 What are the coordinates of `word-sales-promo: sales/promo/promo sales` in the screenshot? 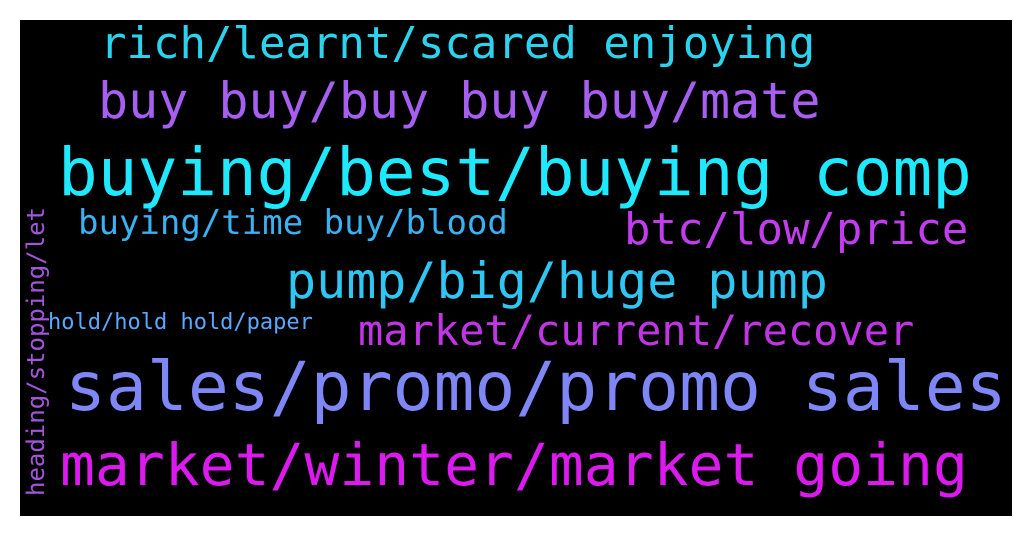 It's located at (536, 387).